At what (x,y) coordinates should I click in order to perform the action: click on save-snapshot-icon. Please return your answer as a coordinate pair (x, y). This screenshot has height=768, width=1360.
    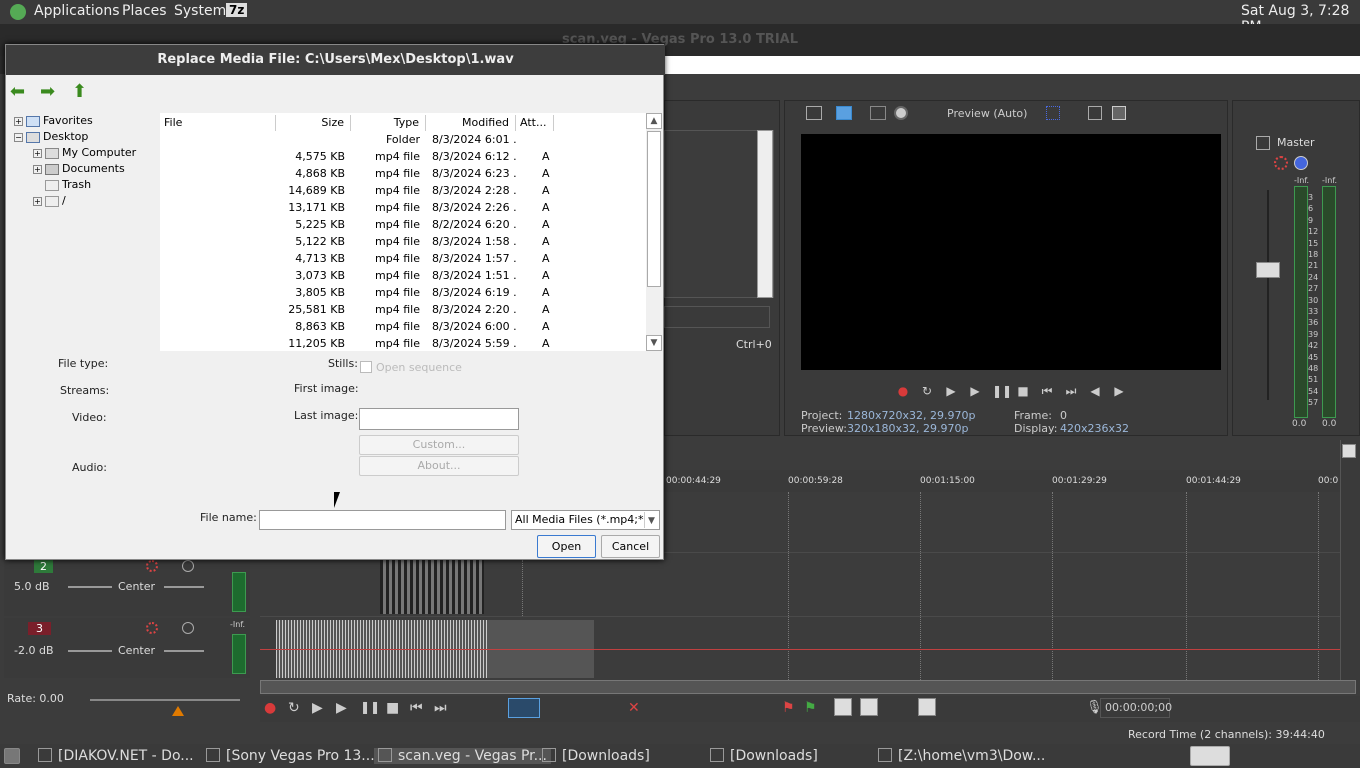
    Looking at the image, I should click on (1119, 113).